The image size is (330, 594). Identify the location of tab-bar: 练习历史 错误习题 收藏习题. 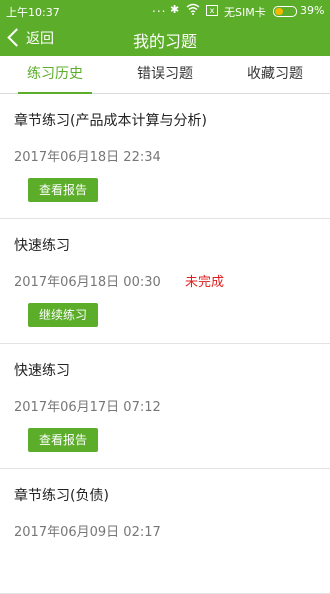
(165, 75).